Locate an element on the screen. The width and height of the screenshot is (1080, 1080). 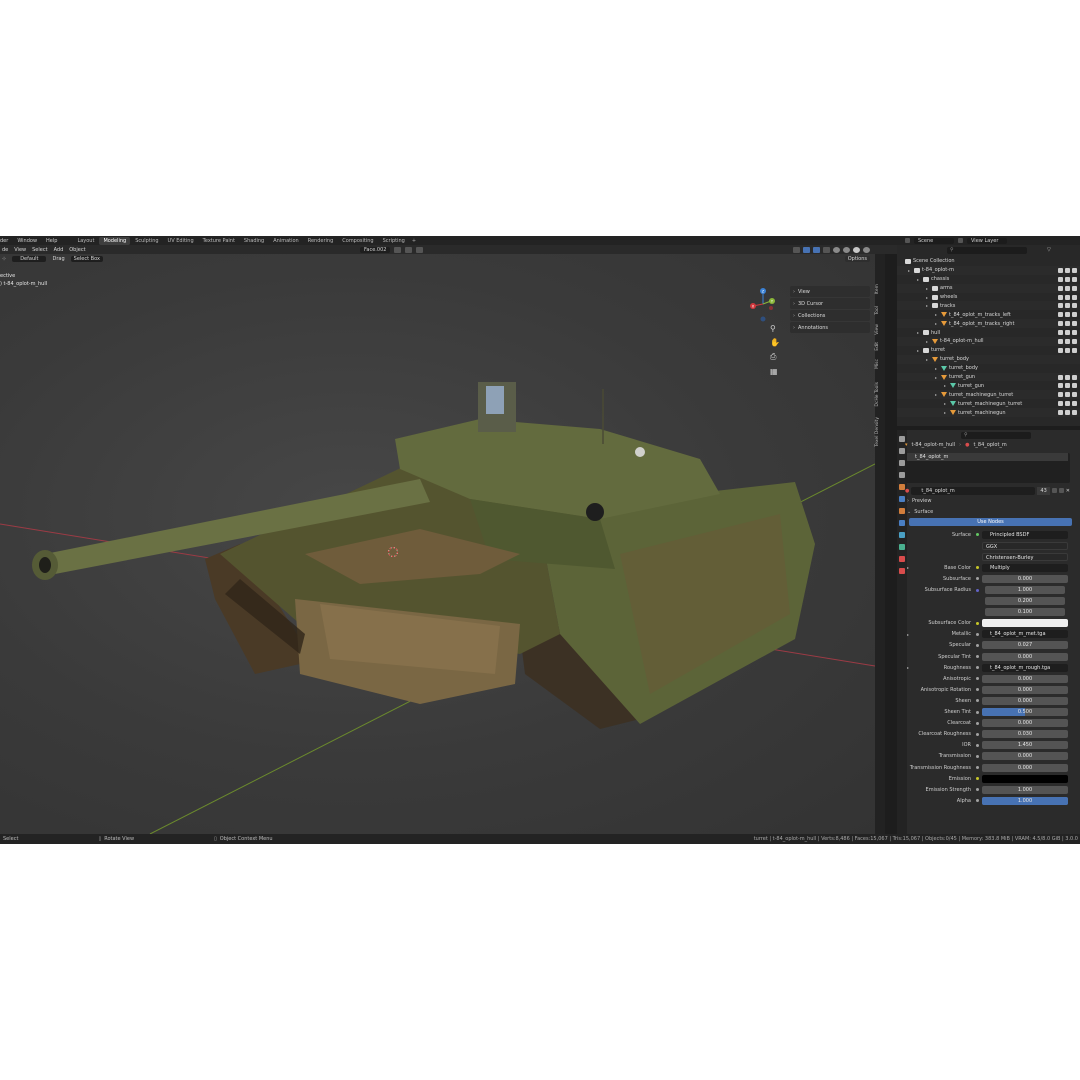
outliner-row: ▸ arms is located at coordinates (988, 288).